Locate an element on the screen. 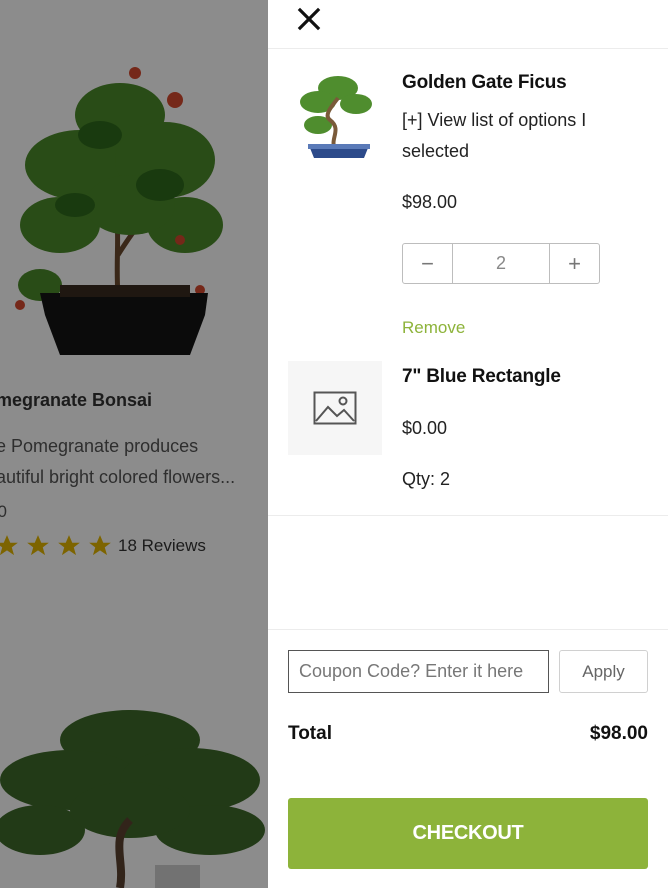 The image size is (668, 888). image-placeholder-icon is located at coordinates (335, 408).